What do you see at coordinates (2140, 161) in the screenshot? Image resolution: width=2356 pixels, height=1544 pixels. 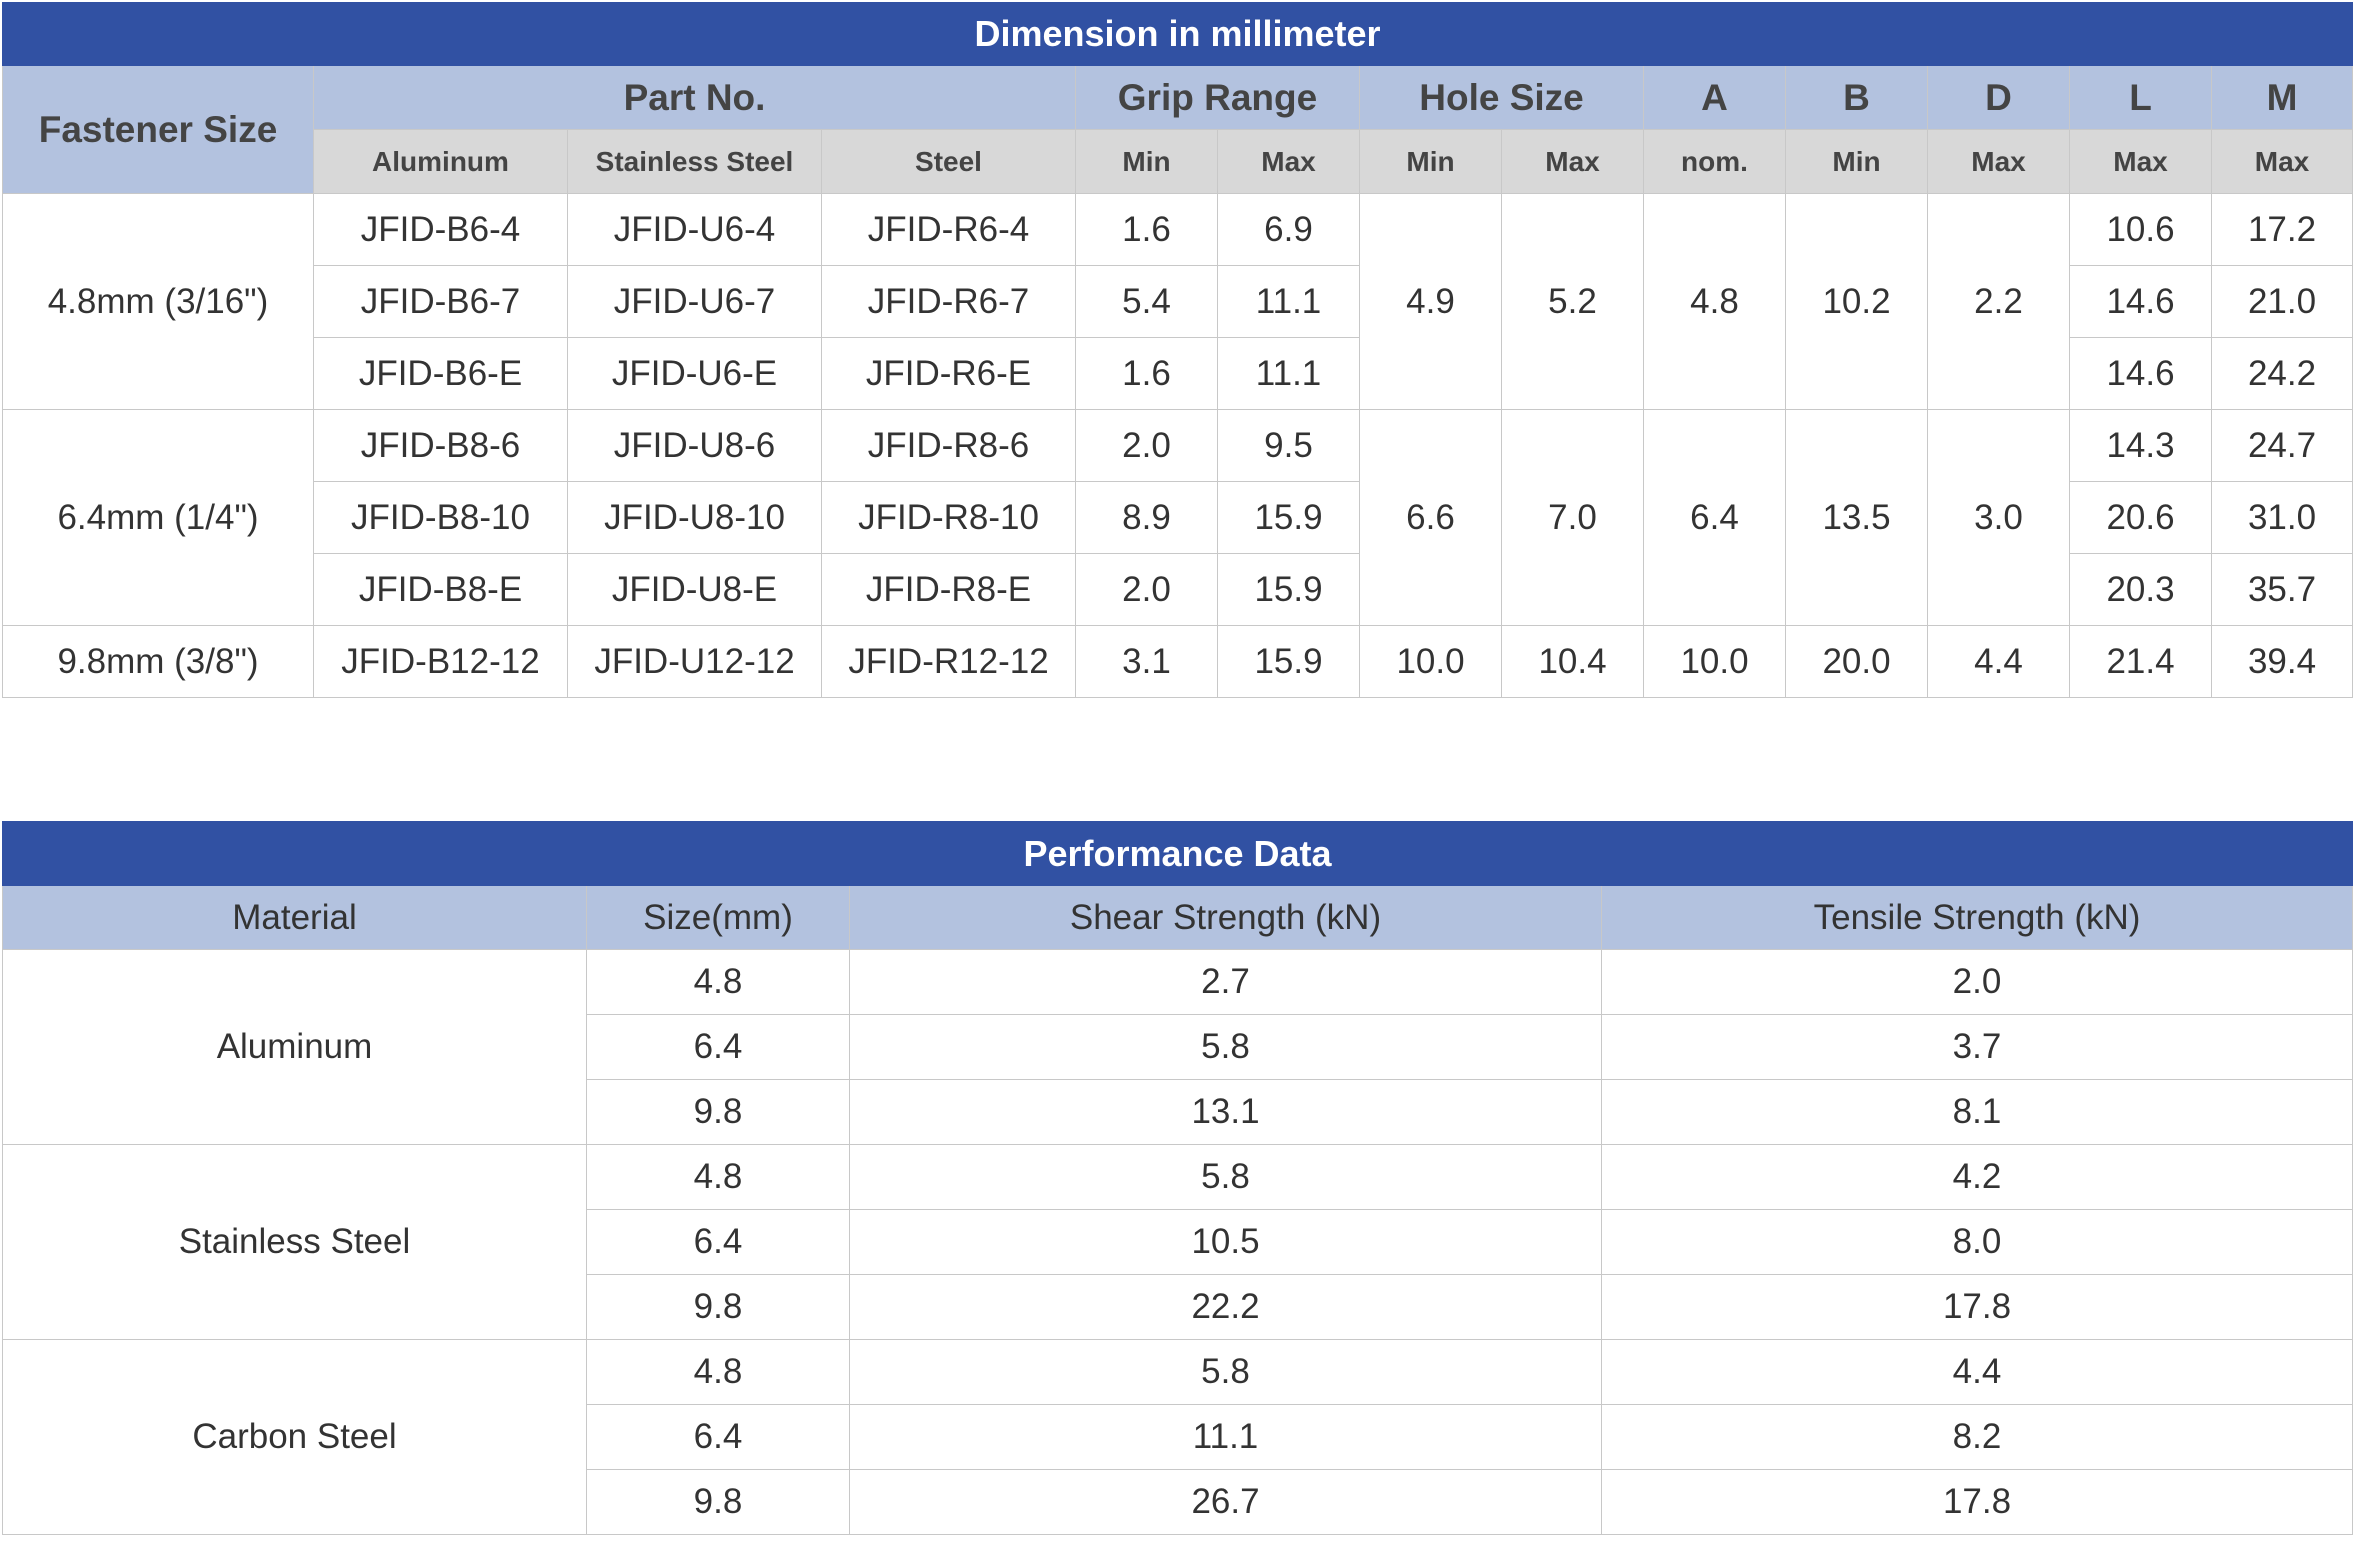 I see `subheader-l-max: Max` at bounding box center [2140, 161].